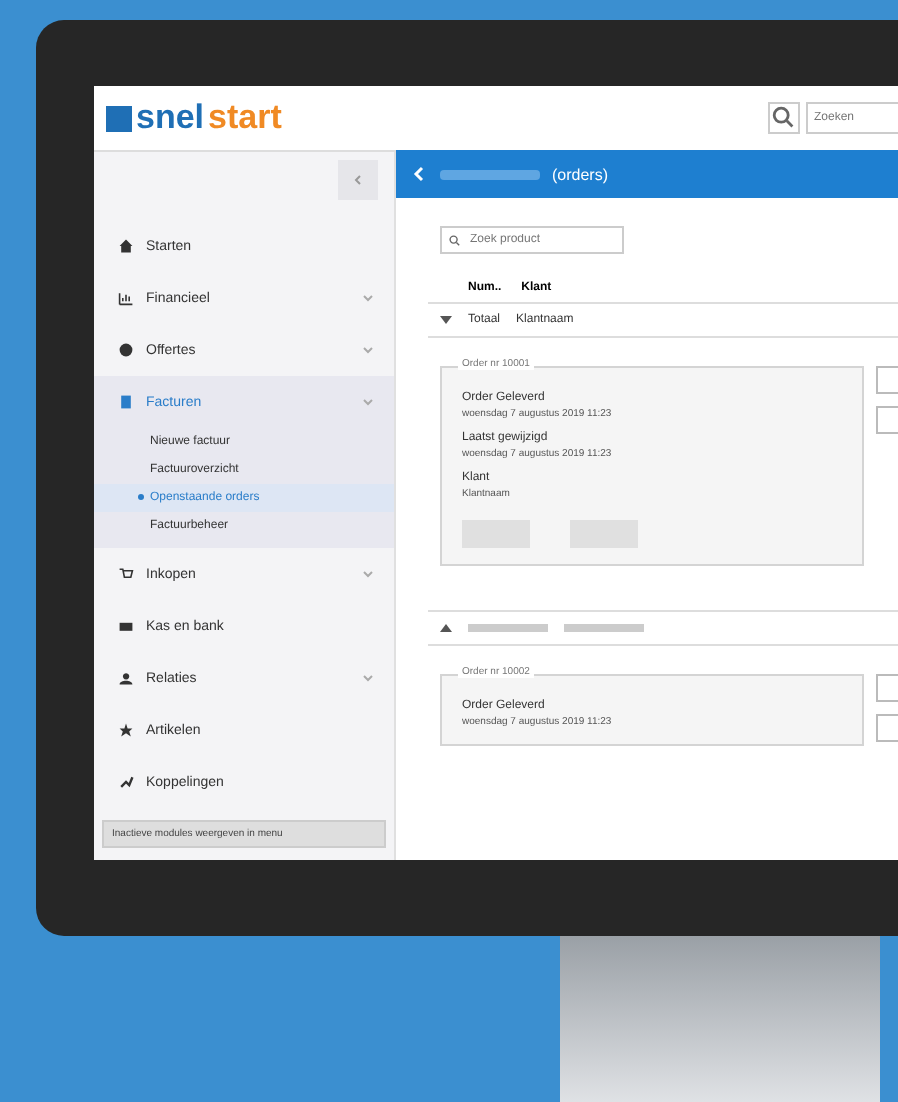  What do you see at coordinates (446, 628) in the screenshot?
I see `expand-icon` at bounding box center [446, 628].